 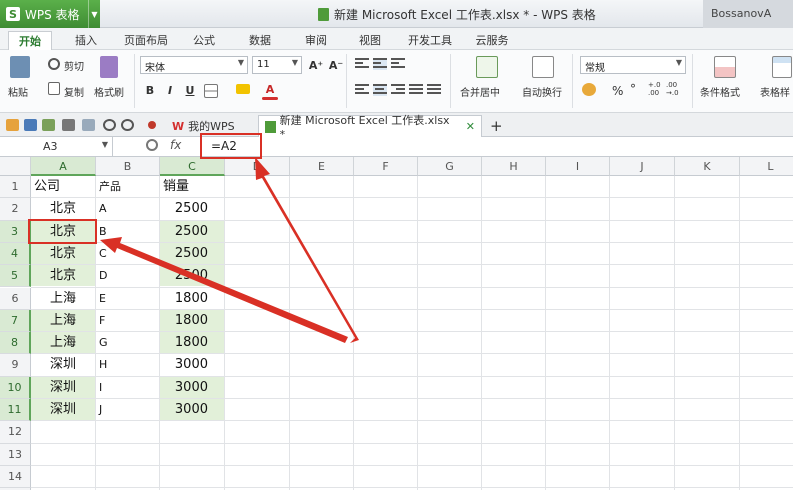 What do you see at coordinates (211, 91) in the screenshot?
I see `borders-icon` at bounding box center [211, 91].